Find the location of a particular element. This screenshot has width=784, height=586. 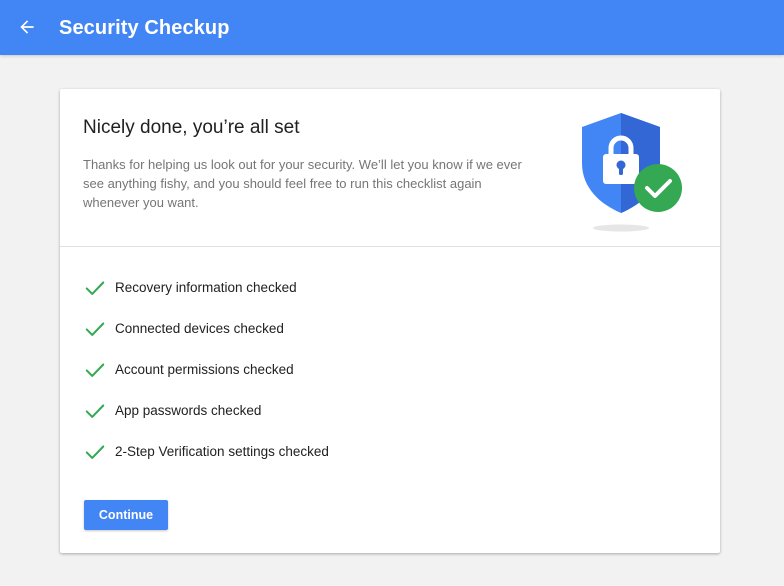

page-title: Security Checkup is located at coordinates (144, 28).